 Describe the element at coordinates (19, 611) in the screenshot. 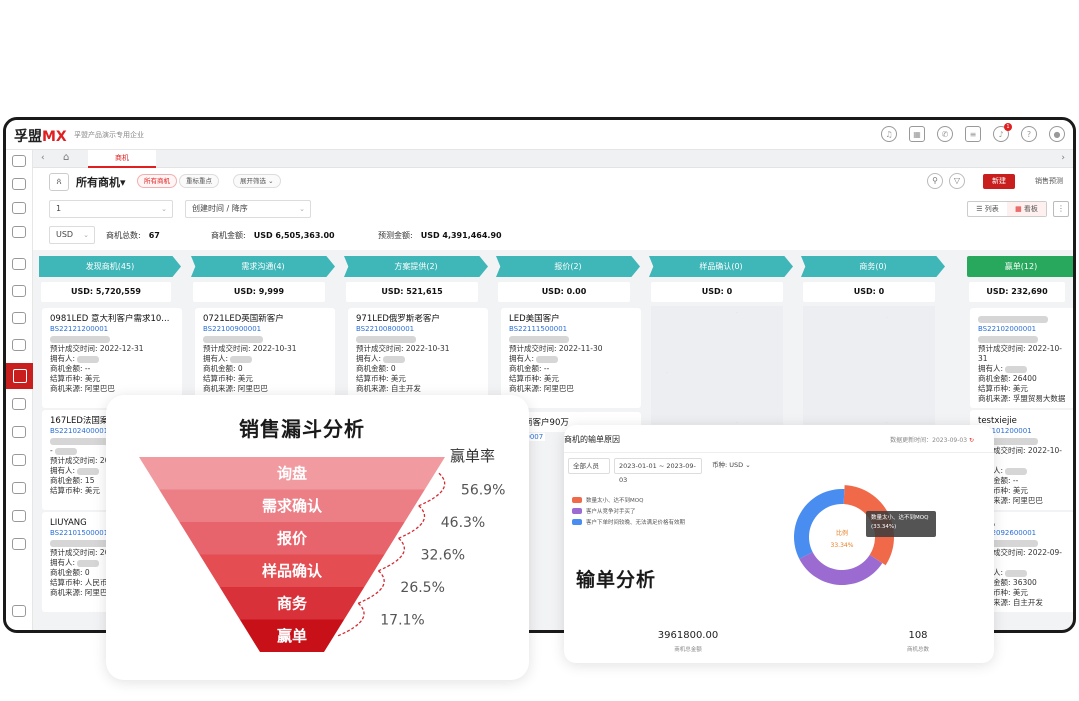

I see `settings-icon` at that location.